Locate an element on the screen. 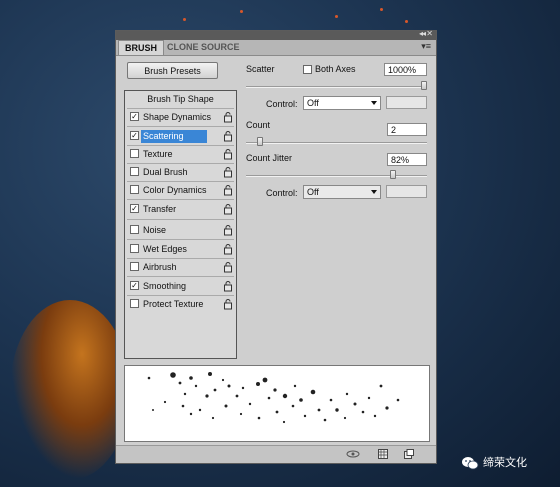 This screenshot has height=487, width=560. panel-tab-bar: BRUSH CLONE SOURCE ▾≡ is located at coordinates (276, 48).